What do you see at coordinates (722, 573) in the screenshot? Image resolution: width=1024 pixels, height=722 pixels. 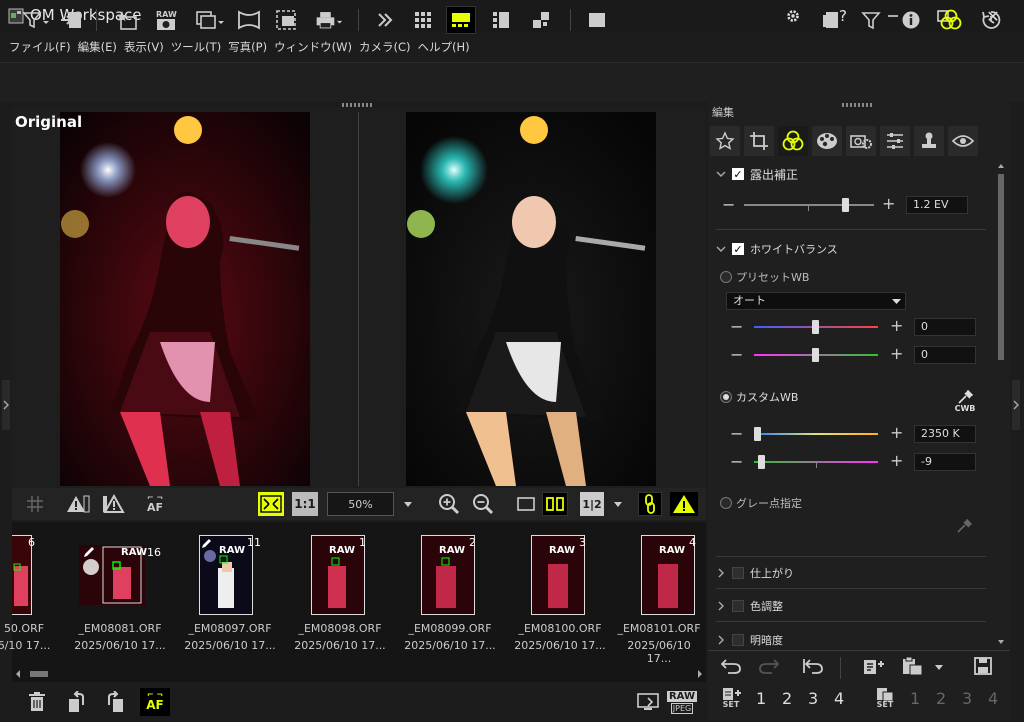 I see `finish-expand-toggle` at bounding box center [722, 573].